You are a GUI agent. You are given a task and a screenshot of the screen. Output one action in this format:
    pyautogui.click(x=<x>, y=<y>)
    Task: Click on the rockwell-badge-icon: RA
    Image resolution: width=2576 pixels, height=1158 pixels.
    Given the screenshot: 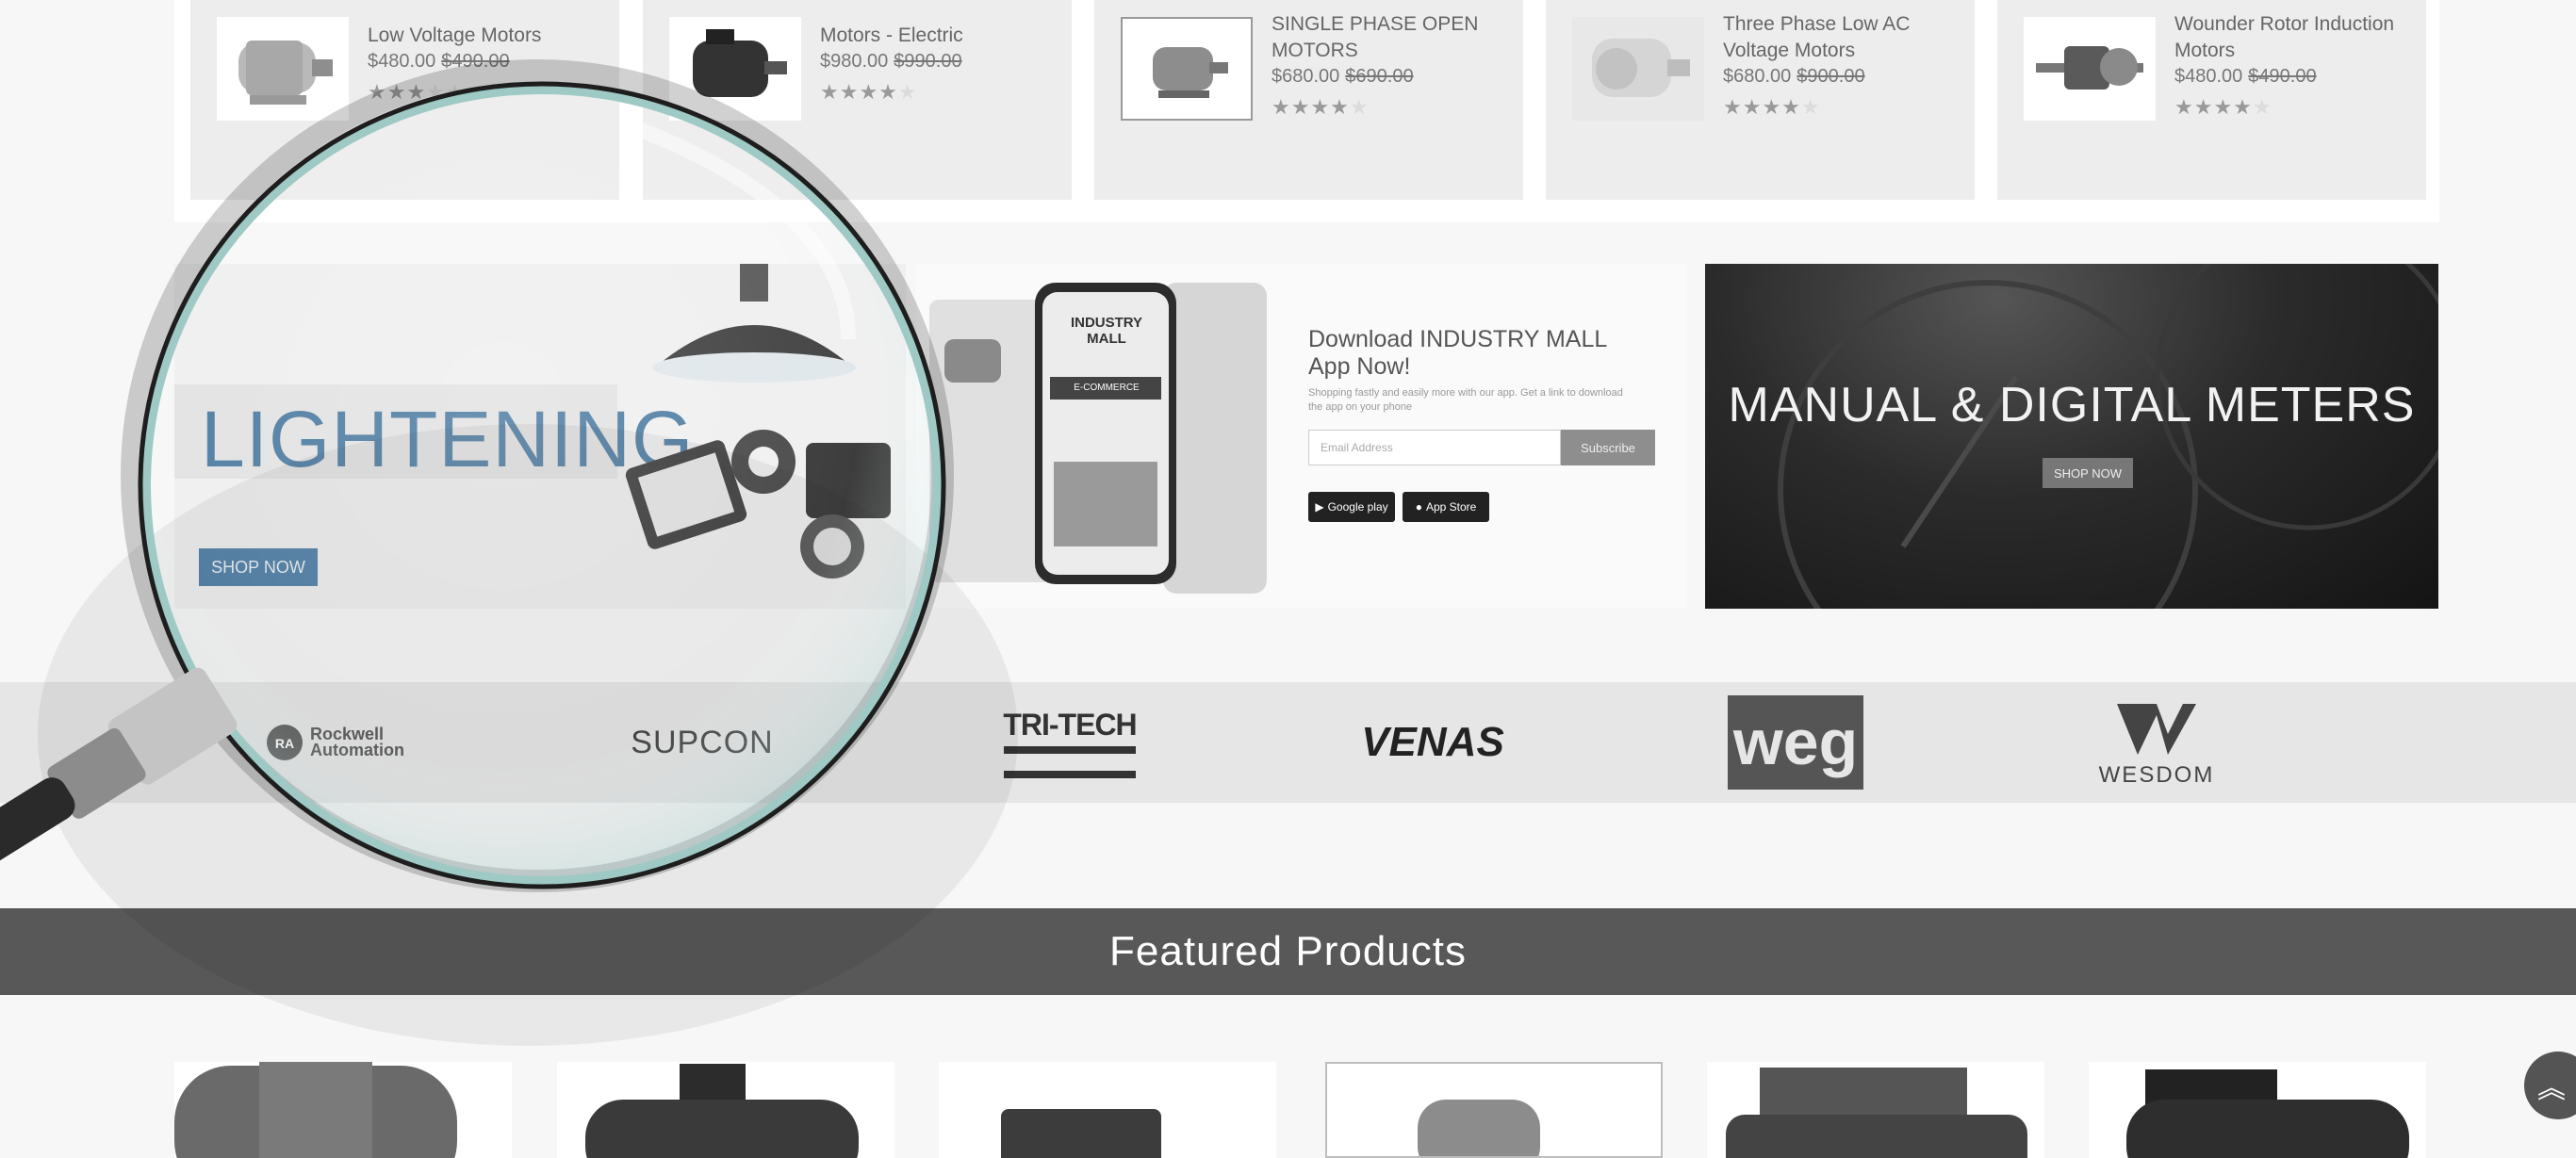 What is the action you would take?
    pyautogui.click(x=285, y=743)
    